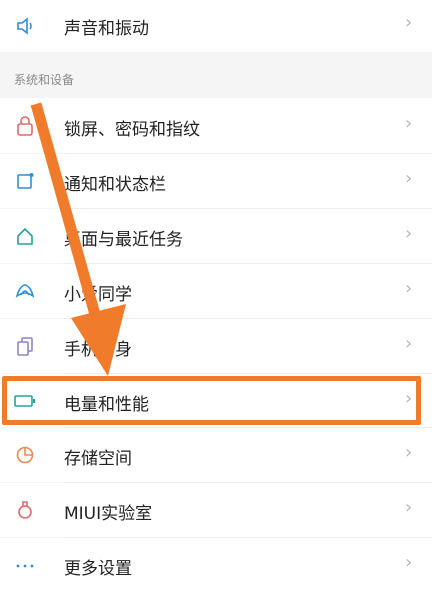  What do you see at coordinates (98, 350) in the screenshot?
I see `settings-item-label: 手机分身` at bounding box center [98, 350].